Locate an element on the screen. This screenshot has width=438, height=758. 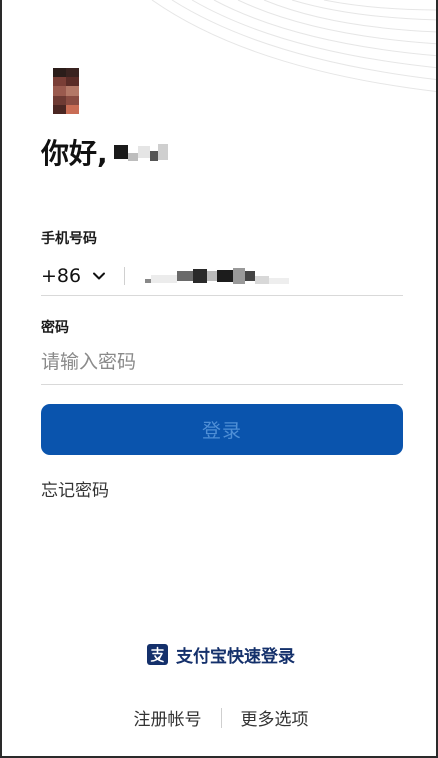
masked-username is located at coordinates (140, 152).